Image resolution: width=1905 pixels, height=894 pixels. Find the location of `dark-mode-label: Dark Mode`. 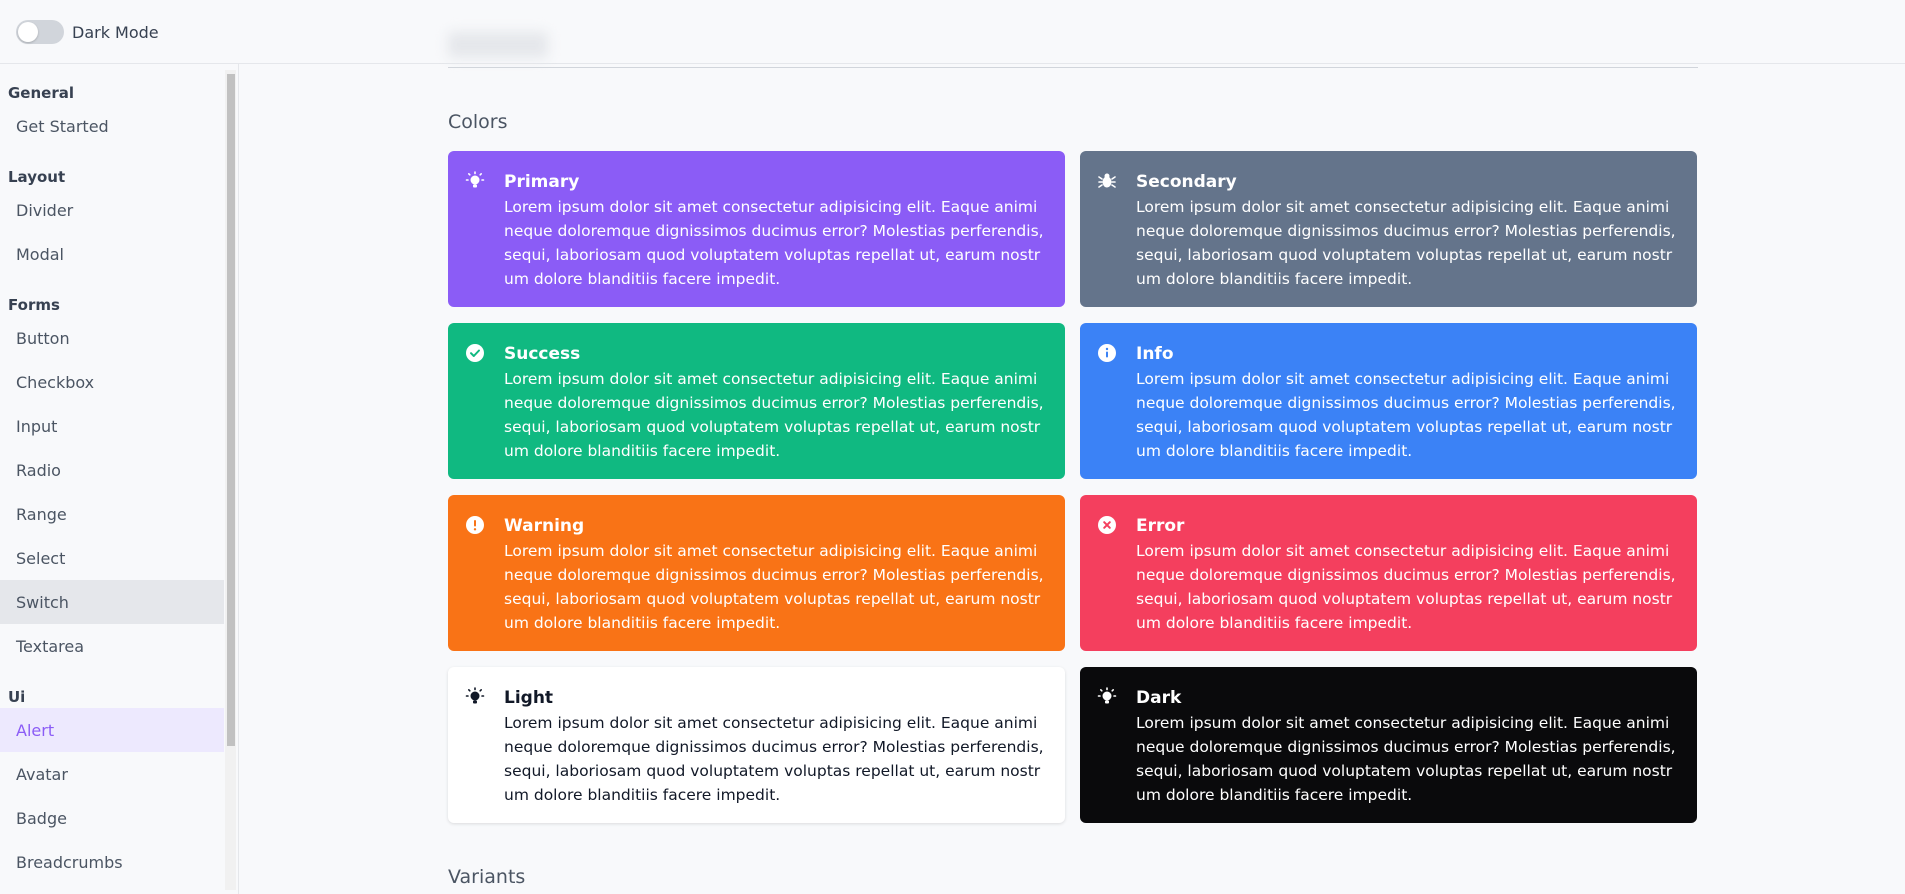

dark-mode-label: Dark Mode is located at coordinates (115, 32).